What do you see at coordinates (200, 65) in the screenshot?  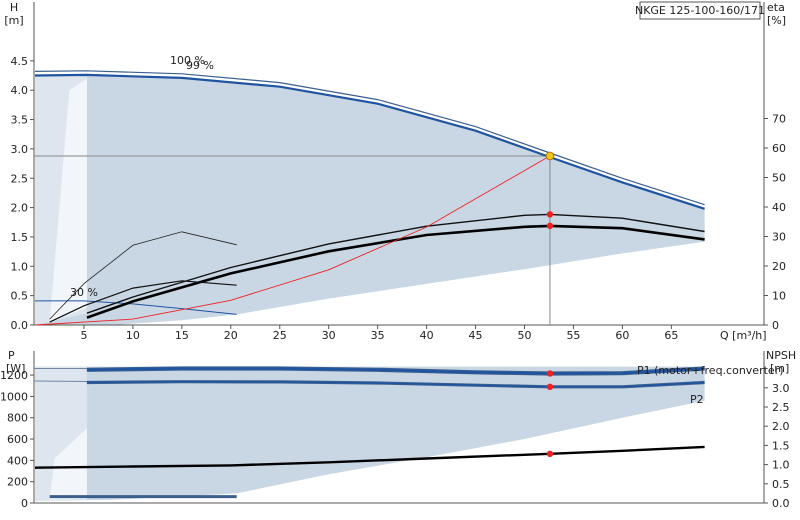 I see `annotation-99pct: 99 %` at bounding box center [200, 65].